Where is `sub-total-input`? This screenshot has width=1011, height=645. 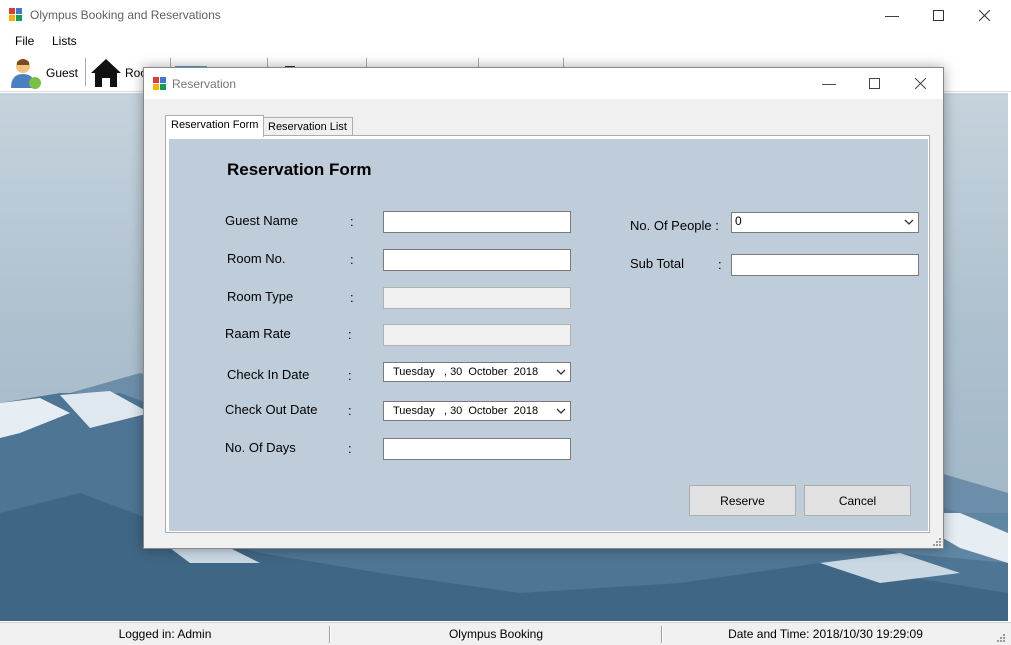
sub-total-input is located at coordinates (825, 265).